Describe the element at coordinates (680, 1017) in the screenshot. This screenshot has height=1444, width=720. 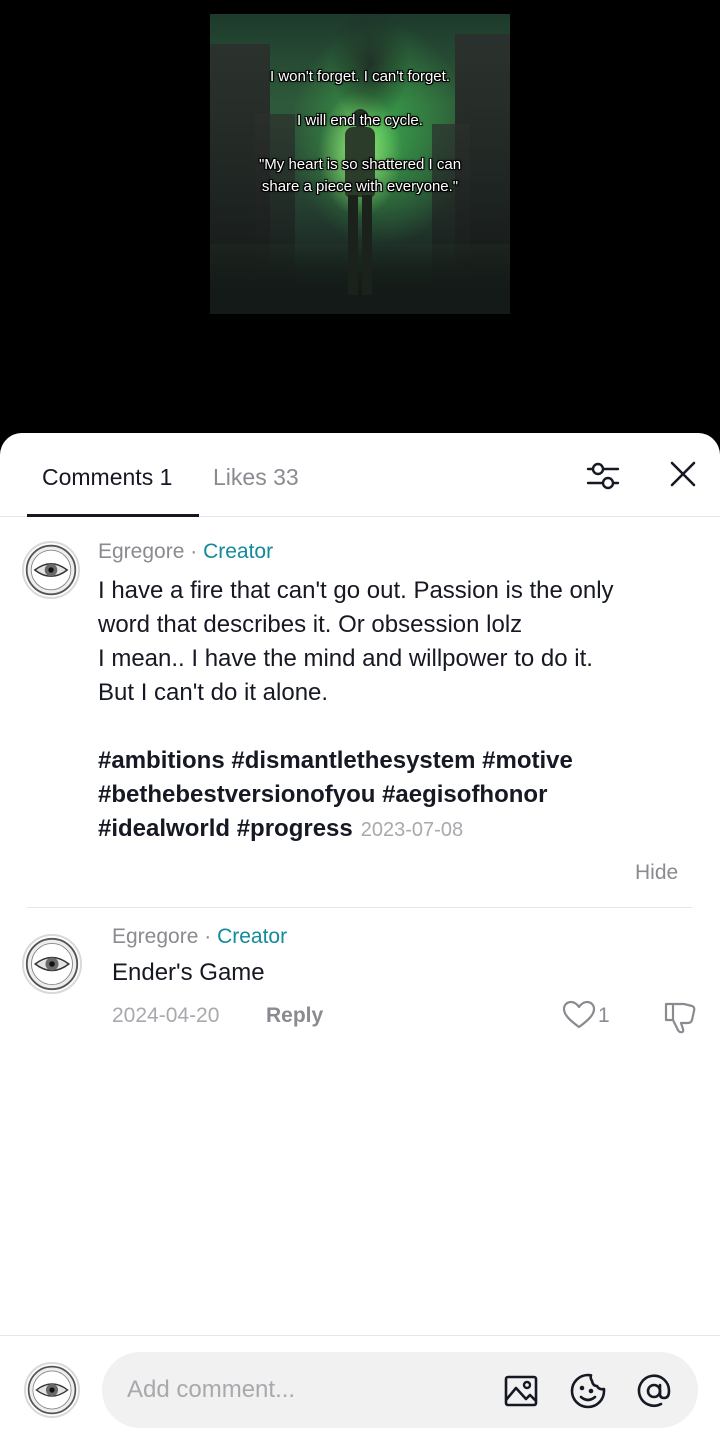
I see `thumbs-down-icon` at that location.